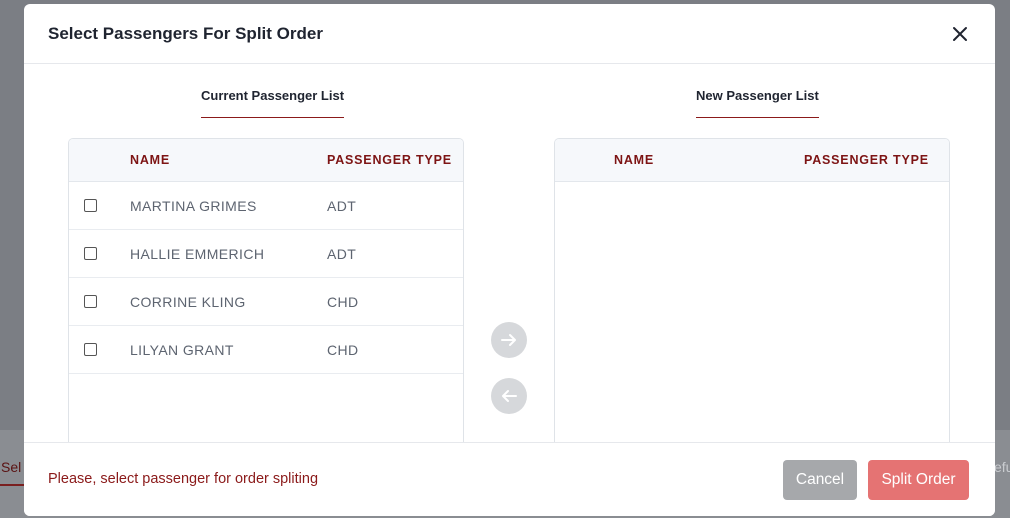 The width and height of the screenshot is (1010, 518). Describe the element at coordinates (12, 467) in the screenshot. I see `background-tab-text: Sel` at that location.